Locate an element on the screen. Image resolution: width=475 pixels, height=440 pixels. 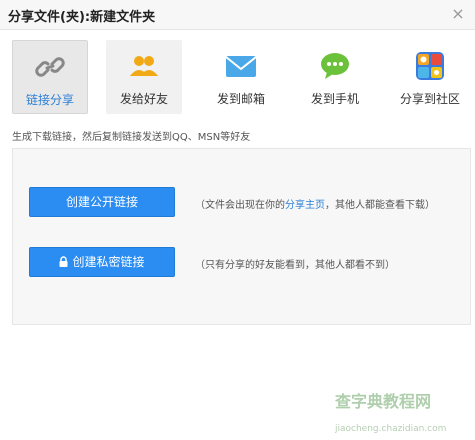
create-public-link-button: 创建公开链接 is located at coordinates (102, 202).